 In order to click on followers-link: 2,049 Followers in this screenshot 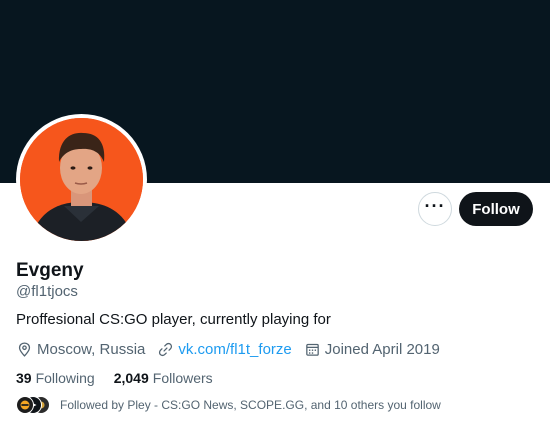, I will do `click(163, 378)`.